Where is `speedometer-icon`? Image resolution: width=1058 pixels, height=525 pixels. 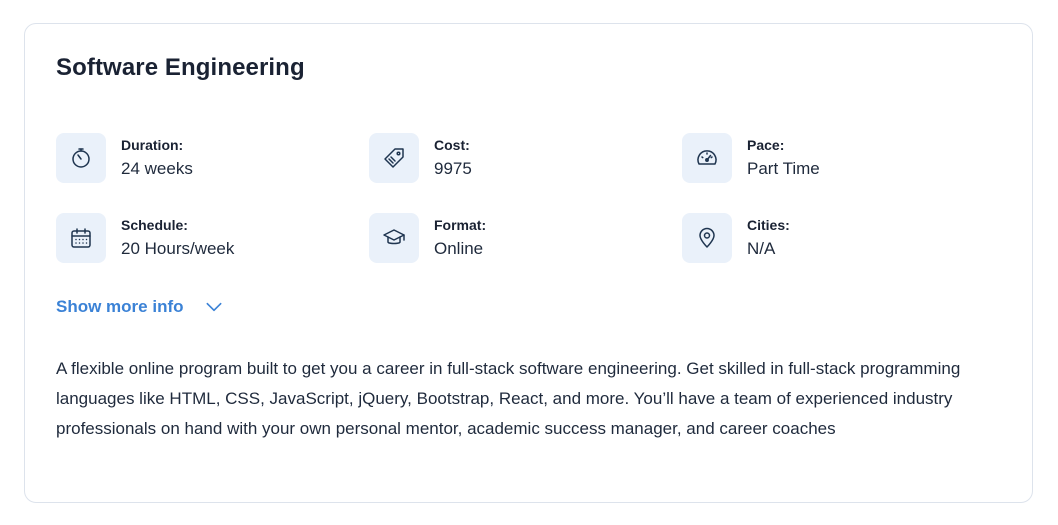
speedometer-icon is located at coordinates (707, 158).